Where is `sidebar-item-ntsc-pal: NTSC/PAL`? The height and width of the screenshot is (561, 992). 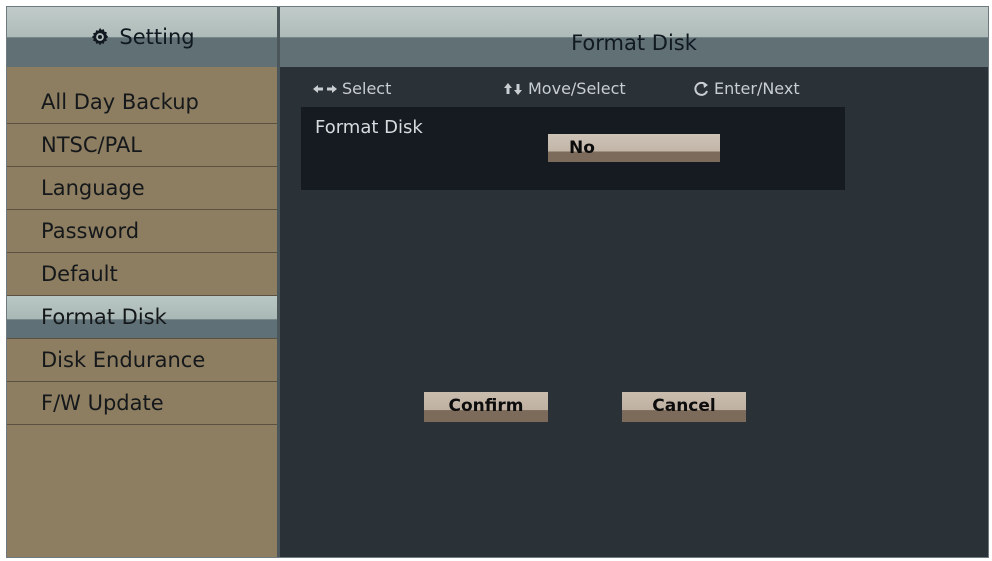 sidebar-item-ntsc-pal: NTSC/PAL is located at coordinates (142, 145).